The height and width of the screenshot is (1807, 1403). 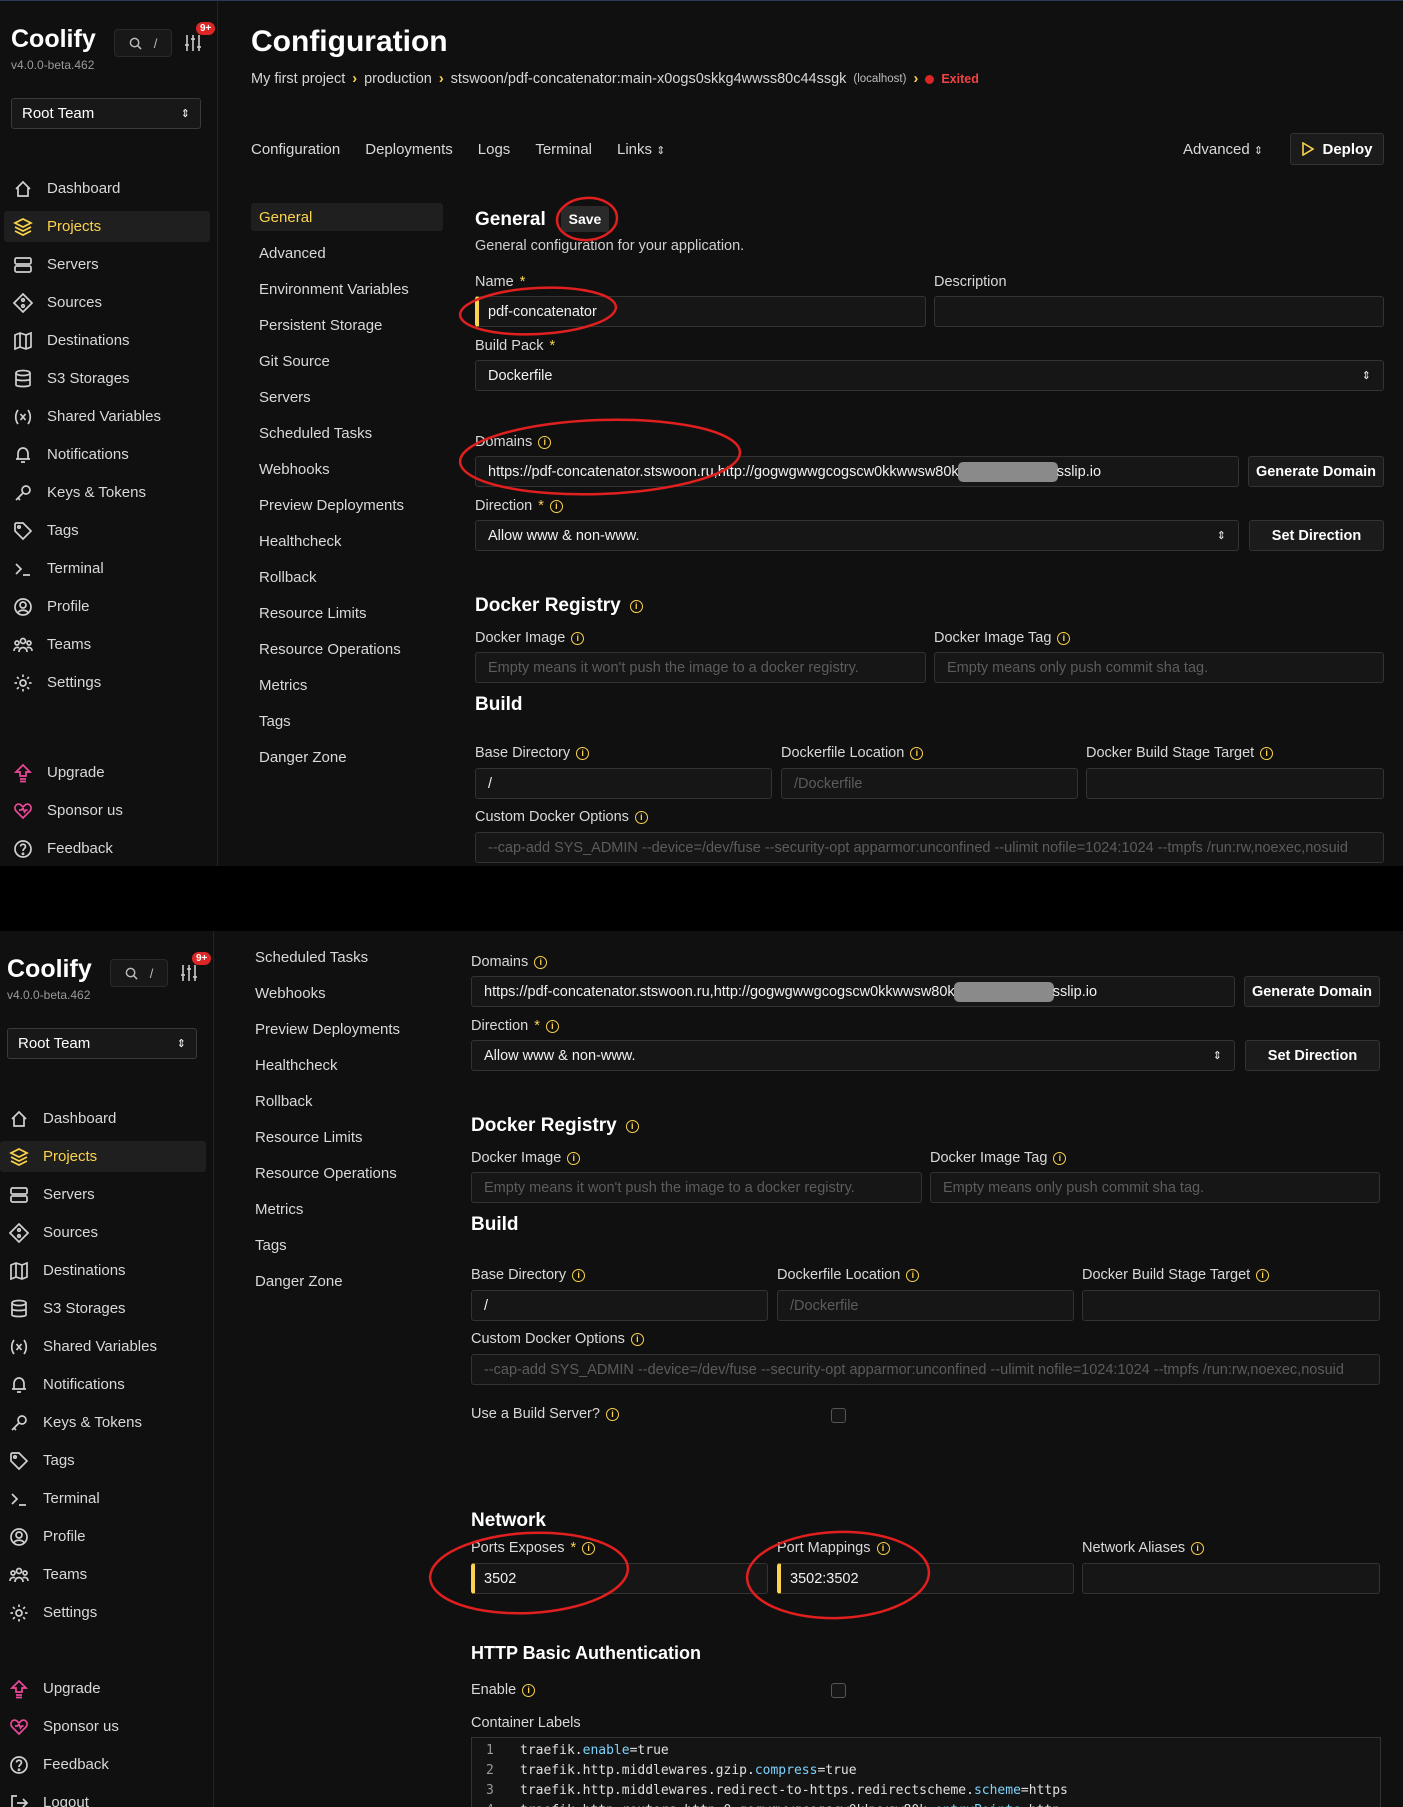 What do you see at coordinates (496, 1805) in the screenshot?
I see `line-number: 4` at bounding box center [496, 1805].